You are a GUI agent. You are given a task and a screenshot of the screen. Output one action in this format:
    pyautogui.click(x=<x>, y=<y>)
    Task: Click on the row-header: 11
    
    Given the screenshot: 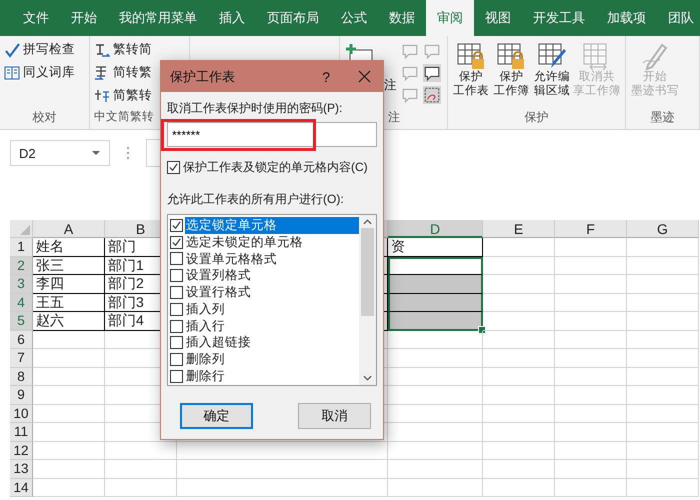 What is the action you would take?
    pyautogui.click(x=21, y=432)
    